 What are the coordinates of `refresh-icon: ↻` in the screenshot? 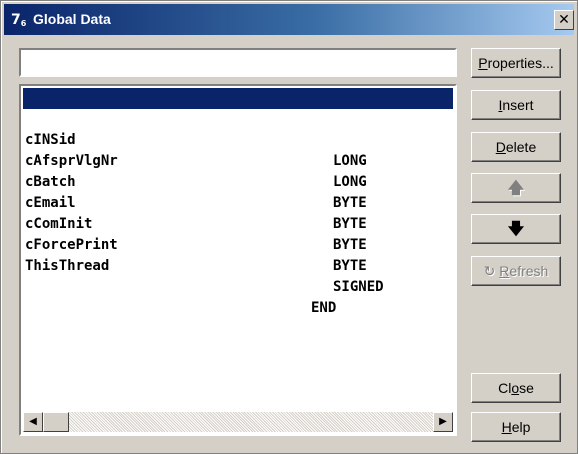 It's located at (491, 271).